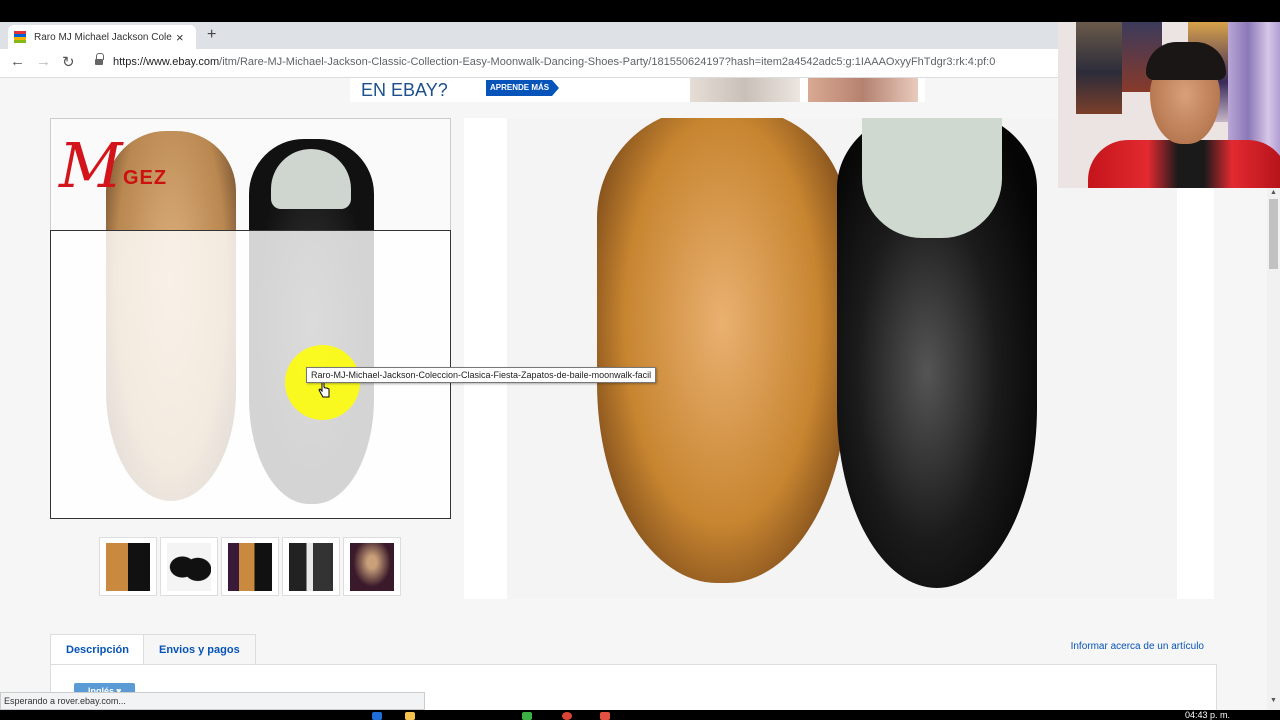 The width and height of the screenshot is (1280, 720). I want to click on tab-description: Descripción, so click(97, 649).